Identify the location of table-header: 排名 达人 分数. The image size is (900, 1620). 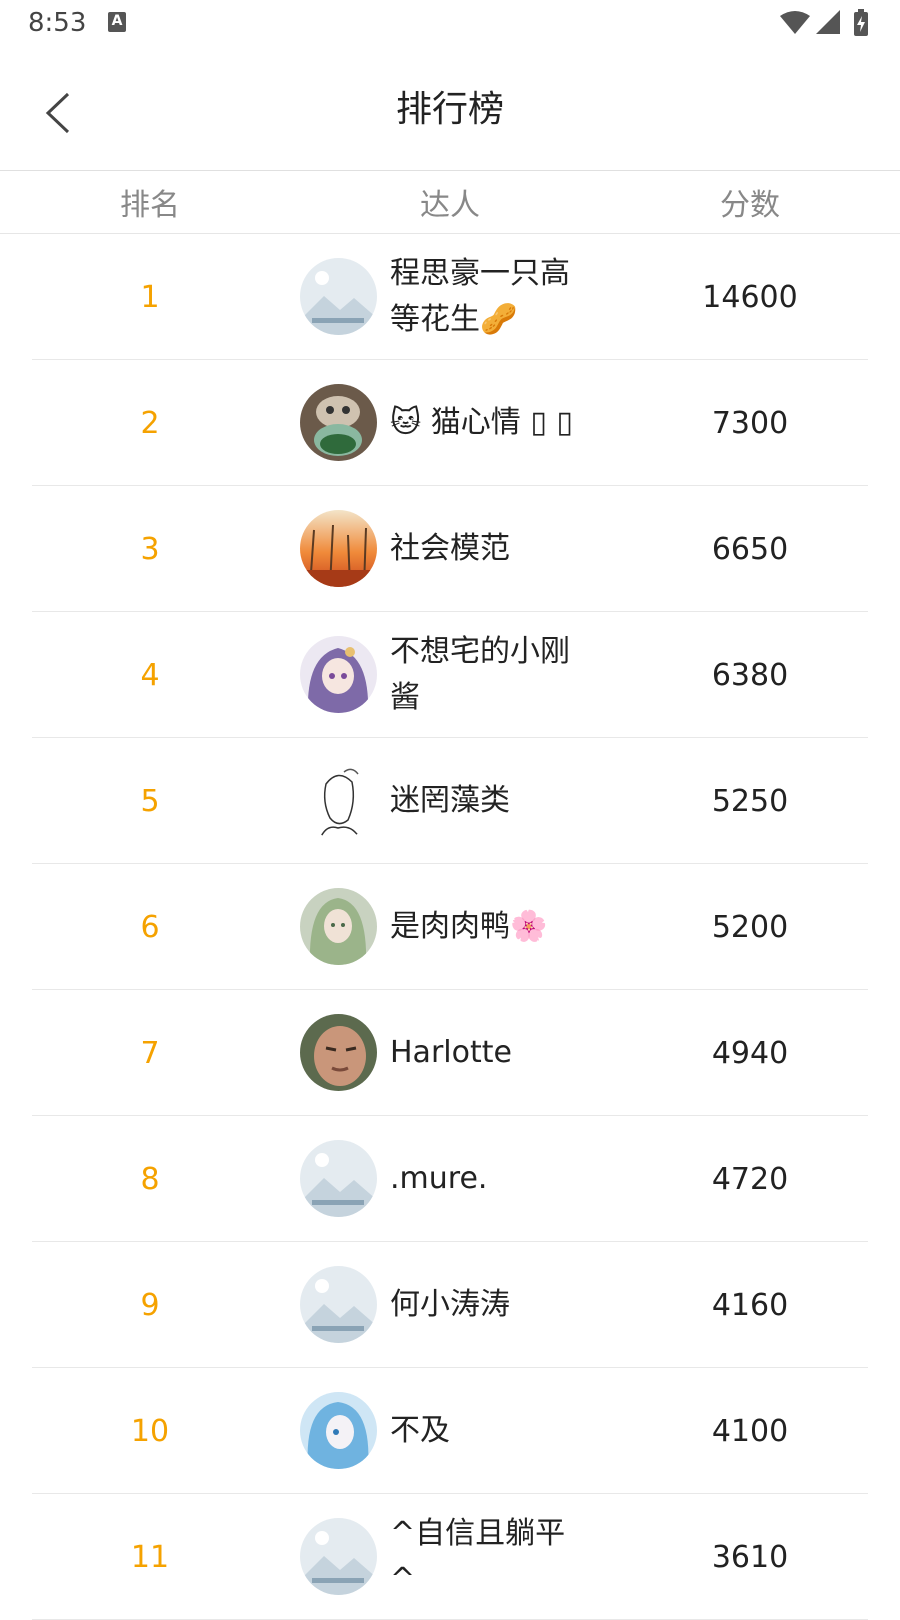
(450, 202).